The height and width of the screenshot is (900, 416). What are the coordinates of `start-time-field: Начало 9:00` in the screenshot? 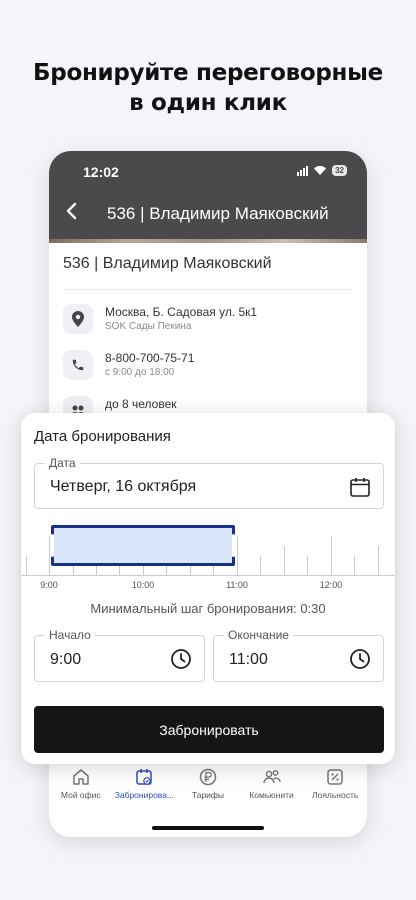 It's located at (119, 655).